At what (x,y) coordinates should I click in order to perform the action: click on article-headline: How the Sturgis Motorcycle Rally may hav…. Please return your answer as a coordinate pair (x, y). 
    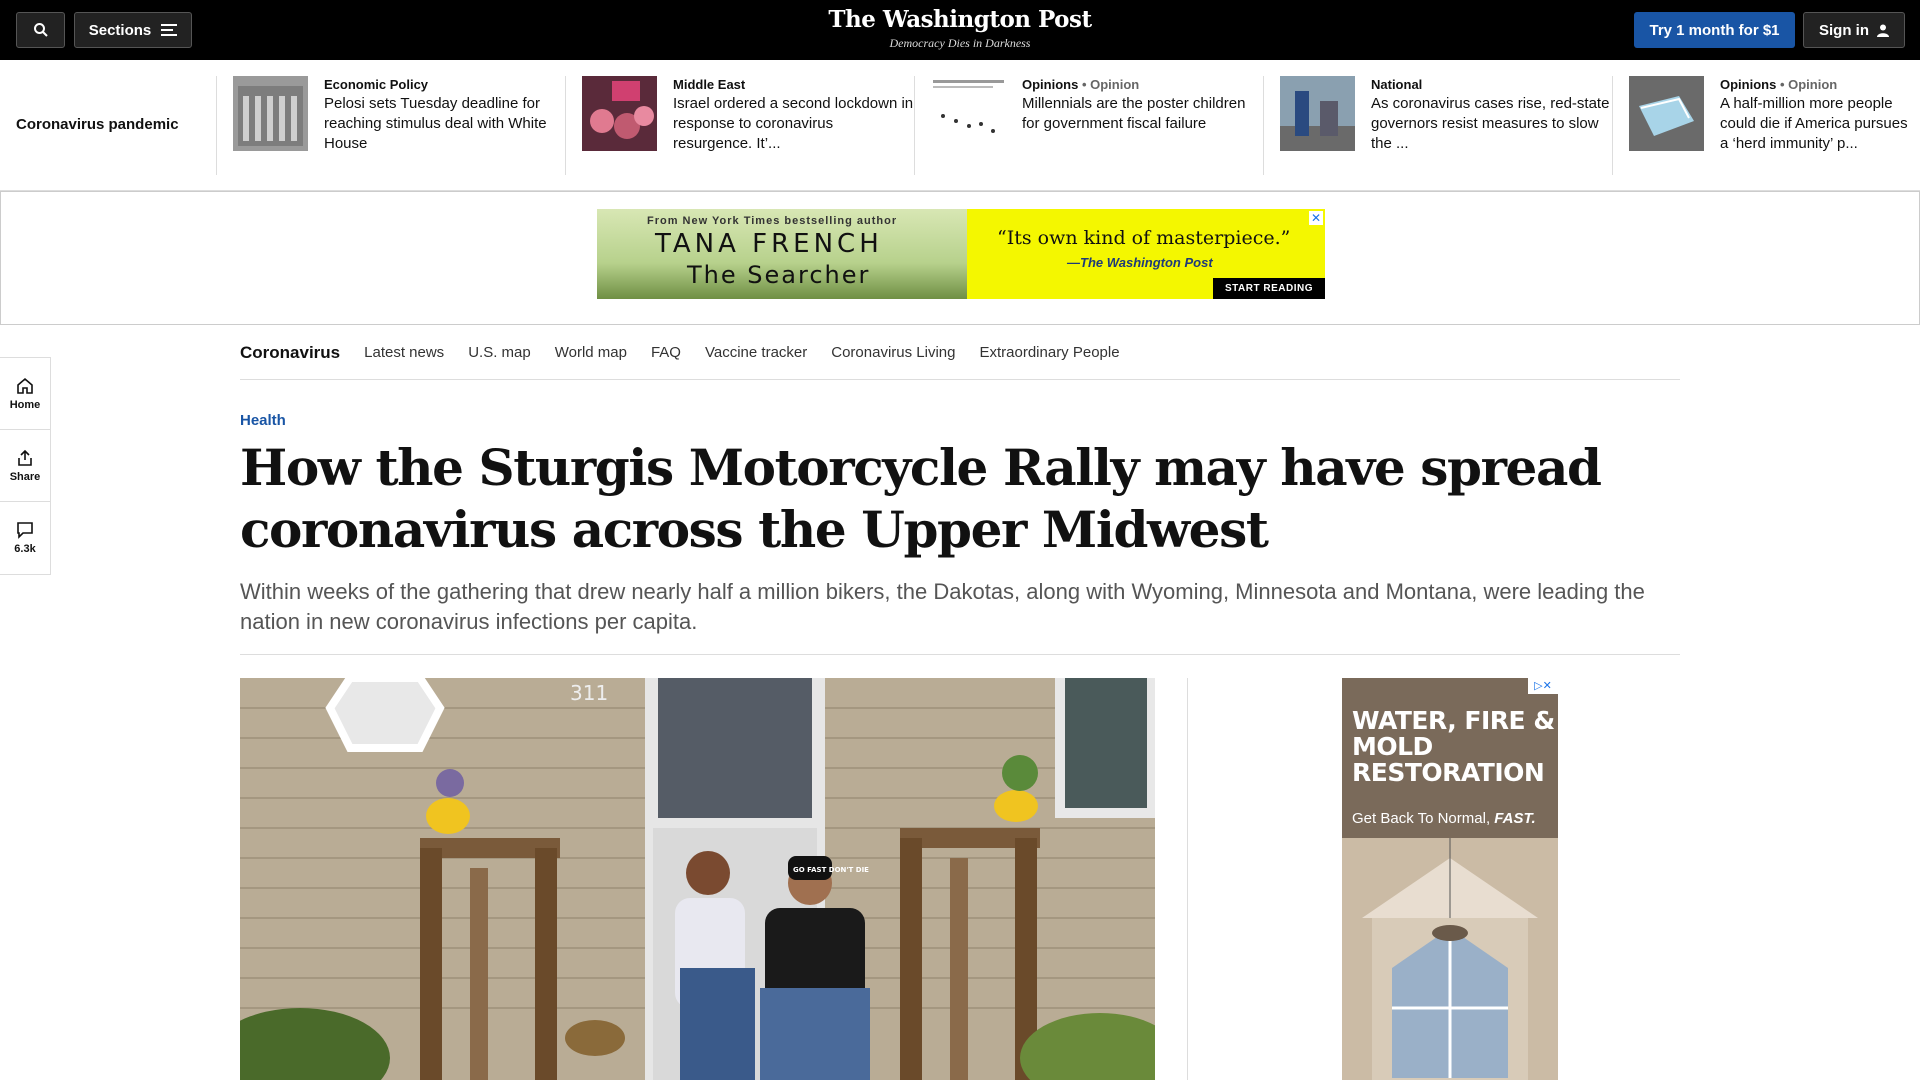
    Looking at the image, I should click on (921, 498).